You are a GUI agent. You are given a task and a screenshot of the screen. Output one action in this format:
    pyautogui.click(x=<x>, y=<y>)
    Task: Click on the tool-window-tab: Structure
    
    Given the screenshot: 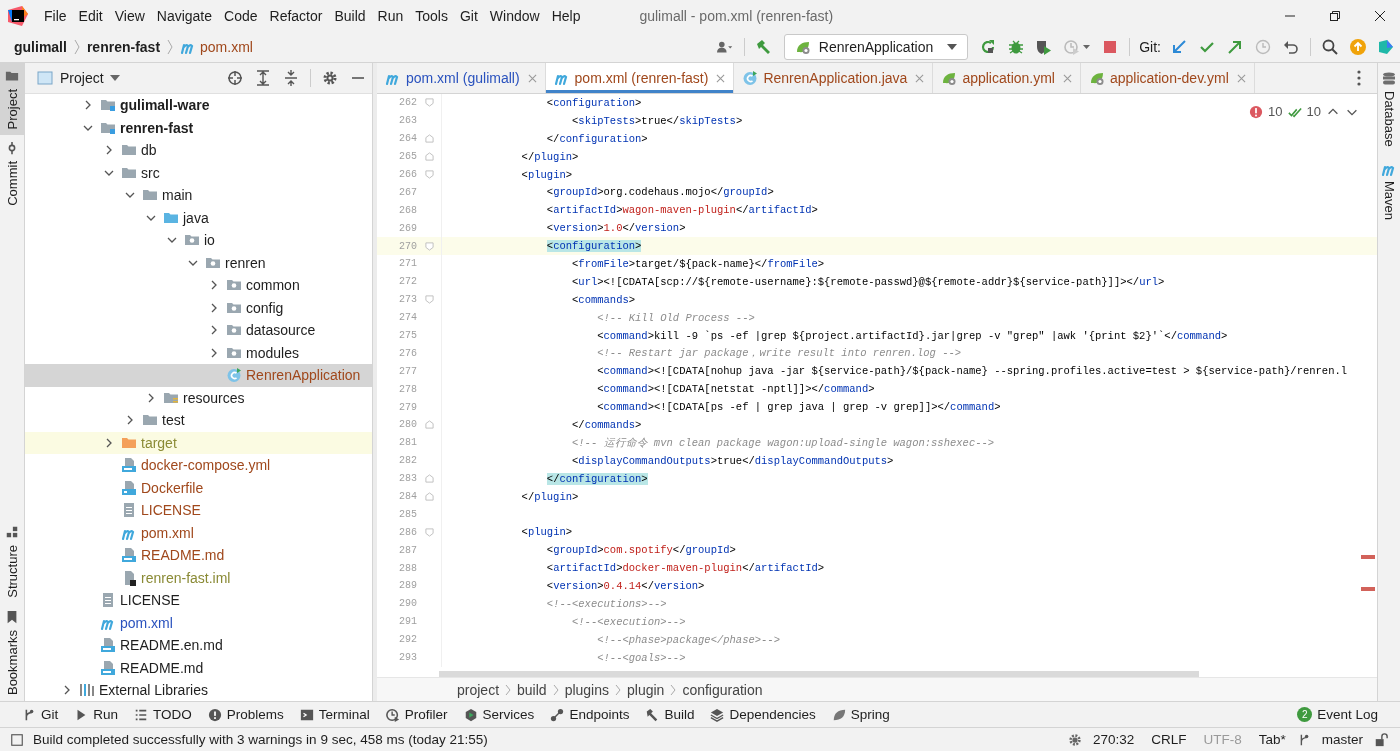 What is the action you would take?
    pyautogui.click(x=12, y=561)
    